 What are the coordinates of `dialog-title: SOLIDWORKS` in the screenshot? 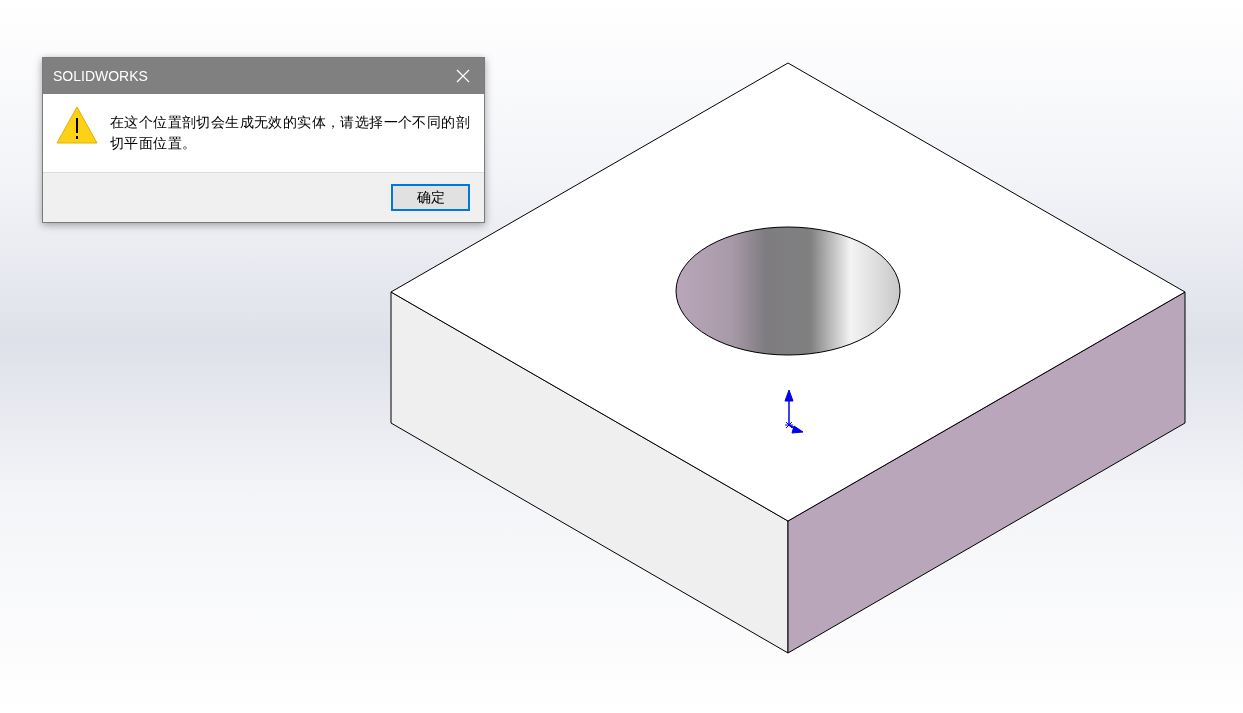 It's located at (100, 76).